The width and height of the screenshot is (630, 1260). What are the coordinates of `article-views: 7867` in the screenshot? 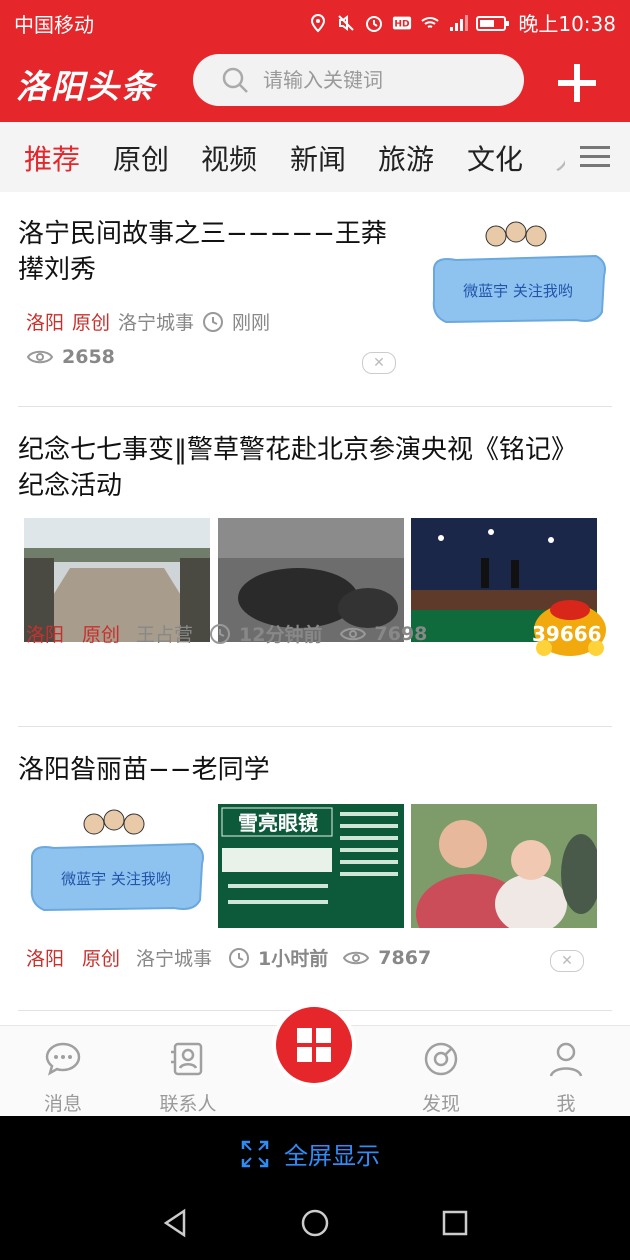 It's located at (405, 957).